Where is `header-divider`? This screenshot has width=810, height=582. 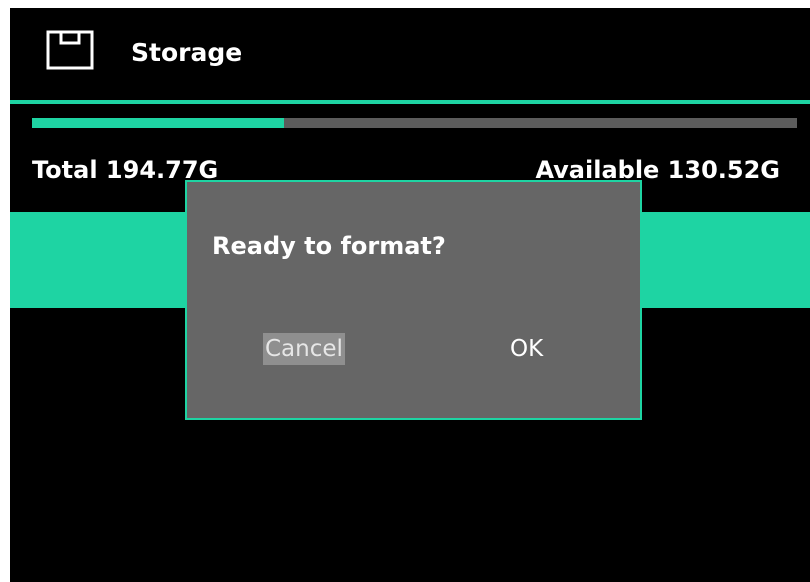
header-divider is located at coordinates (410, 102).